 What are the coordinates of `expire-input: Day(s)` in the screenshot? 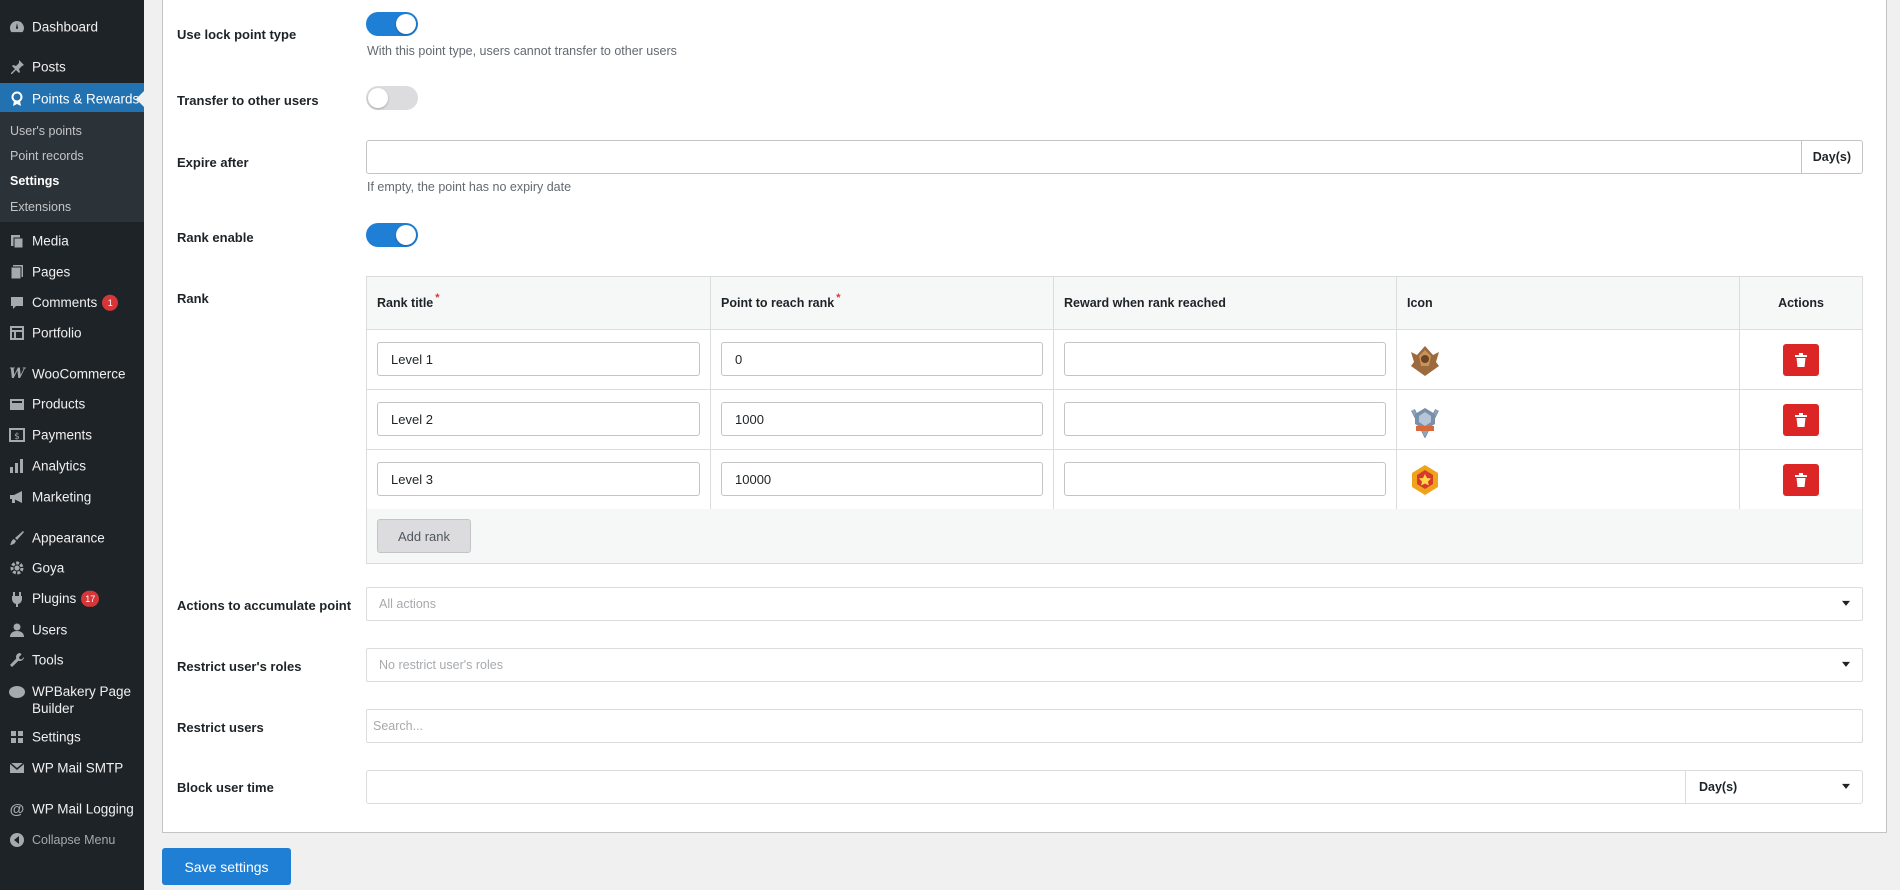 It's located at (1114, 157).